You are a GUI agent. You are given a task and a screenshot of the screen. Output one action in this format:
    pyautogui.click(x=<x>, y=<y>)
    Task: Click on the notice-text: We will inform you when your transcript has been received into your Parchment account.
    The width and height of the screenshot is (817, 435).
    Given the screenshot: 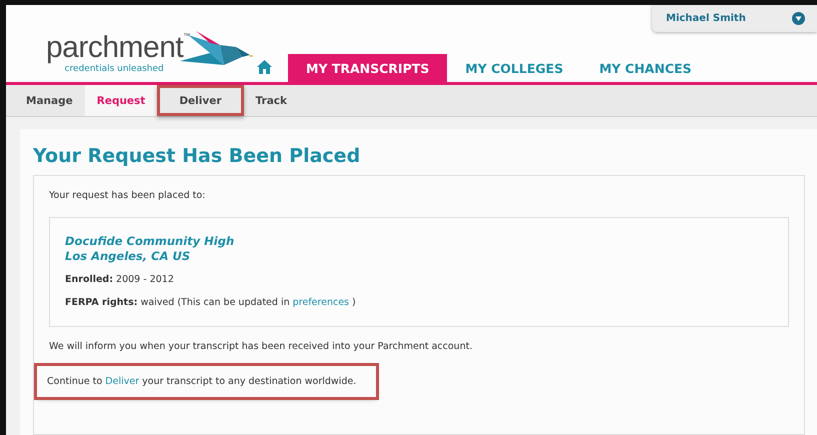 What is the action you would take?
    pyautogui.click(x=261, y=346)
    